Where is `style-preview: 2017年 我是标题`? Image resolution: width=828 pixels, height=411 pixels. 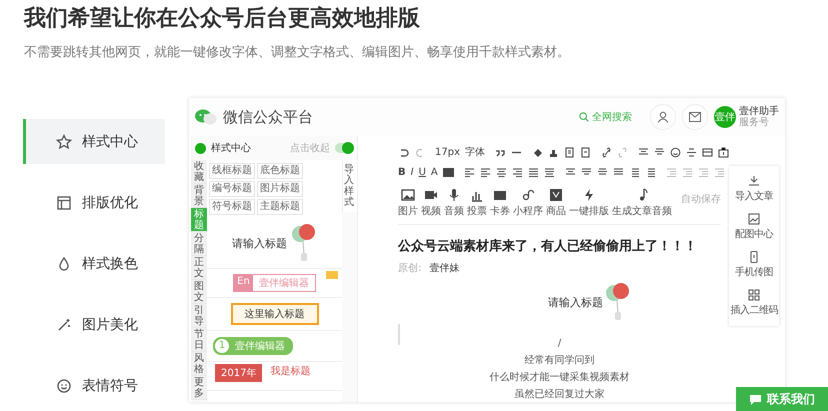 style-preview: 2017年 我是标题 is located at coordinates (274, 376).